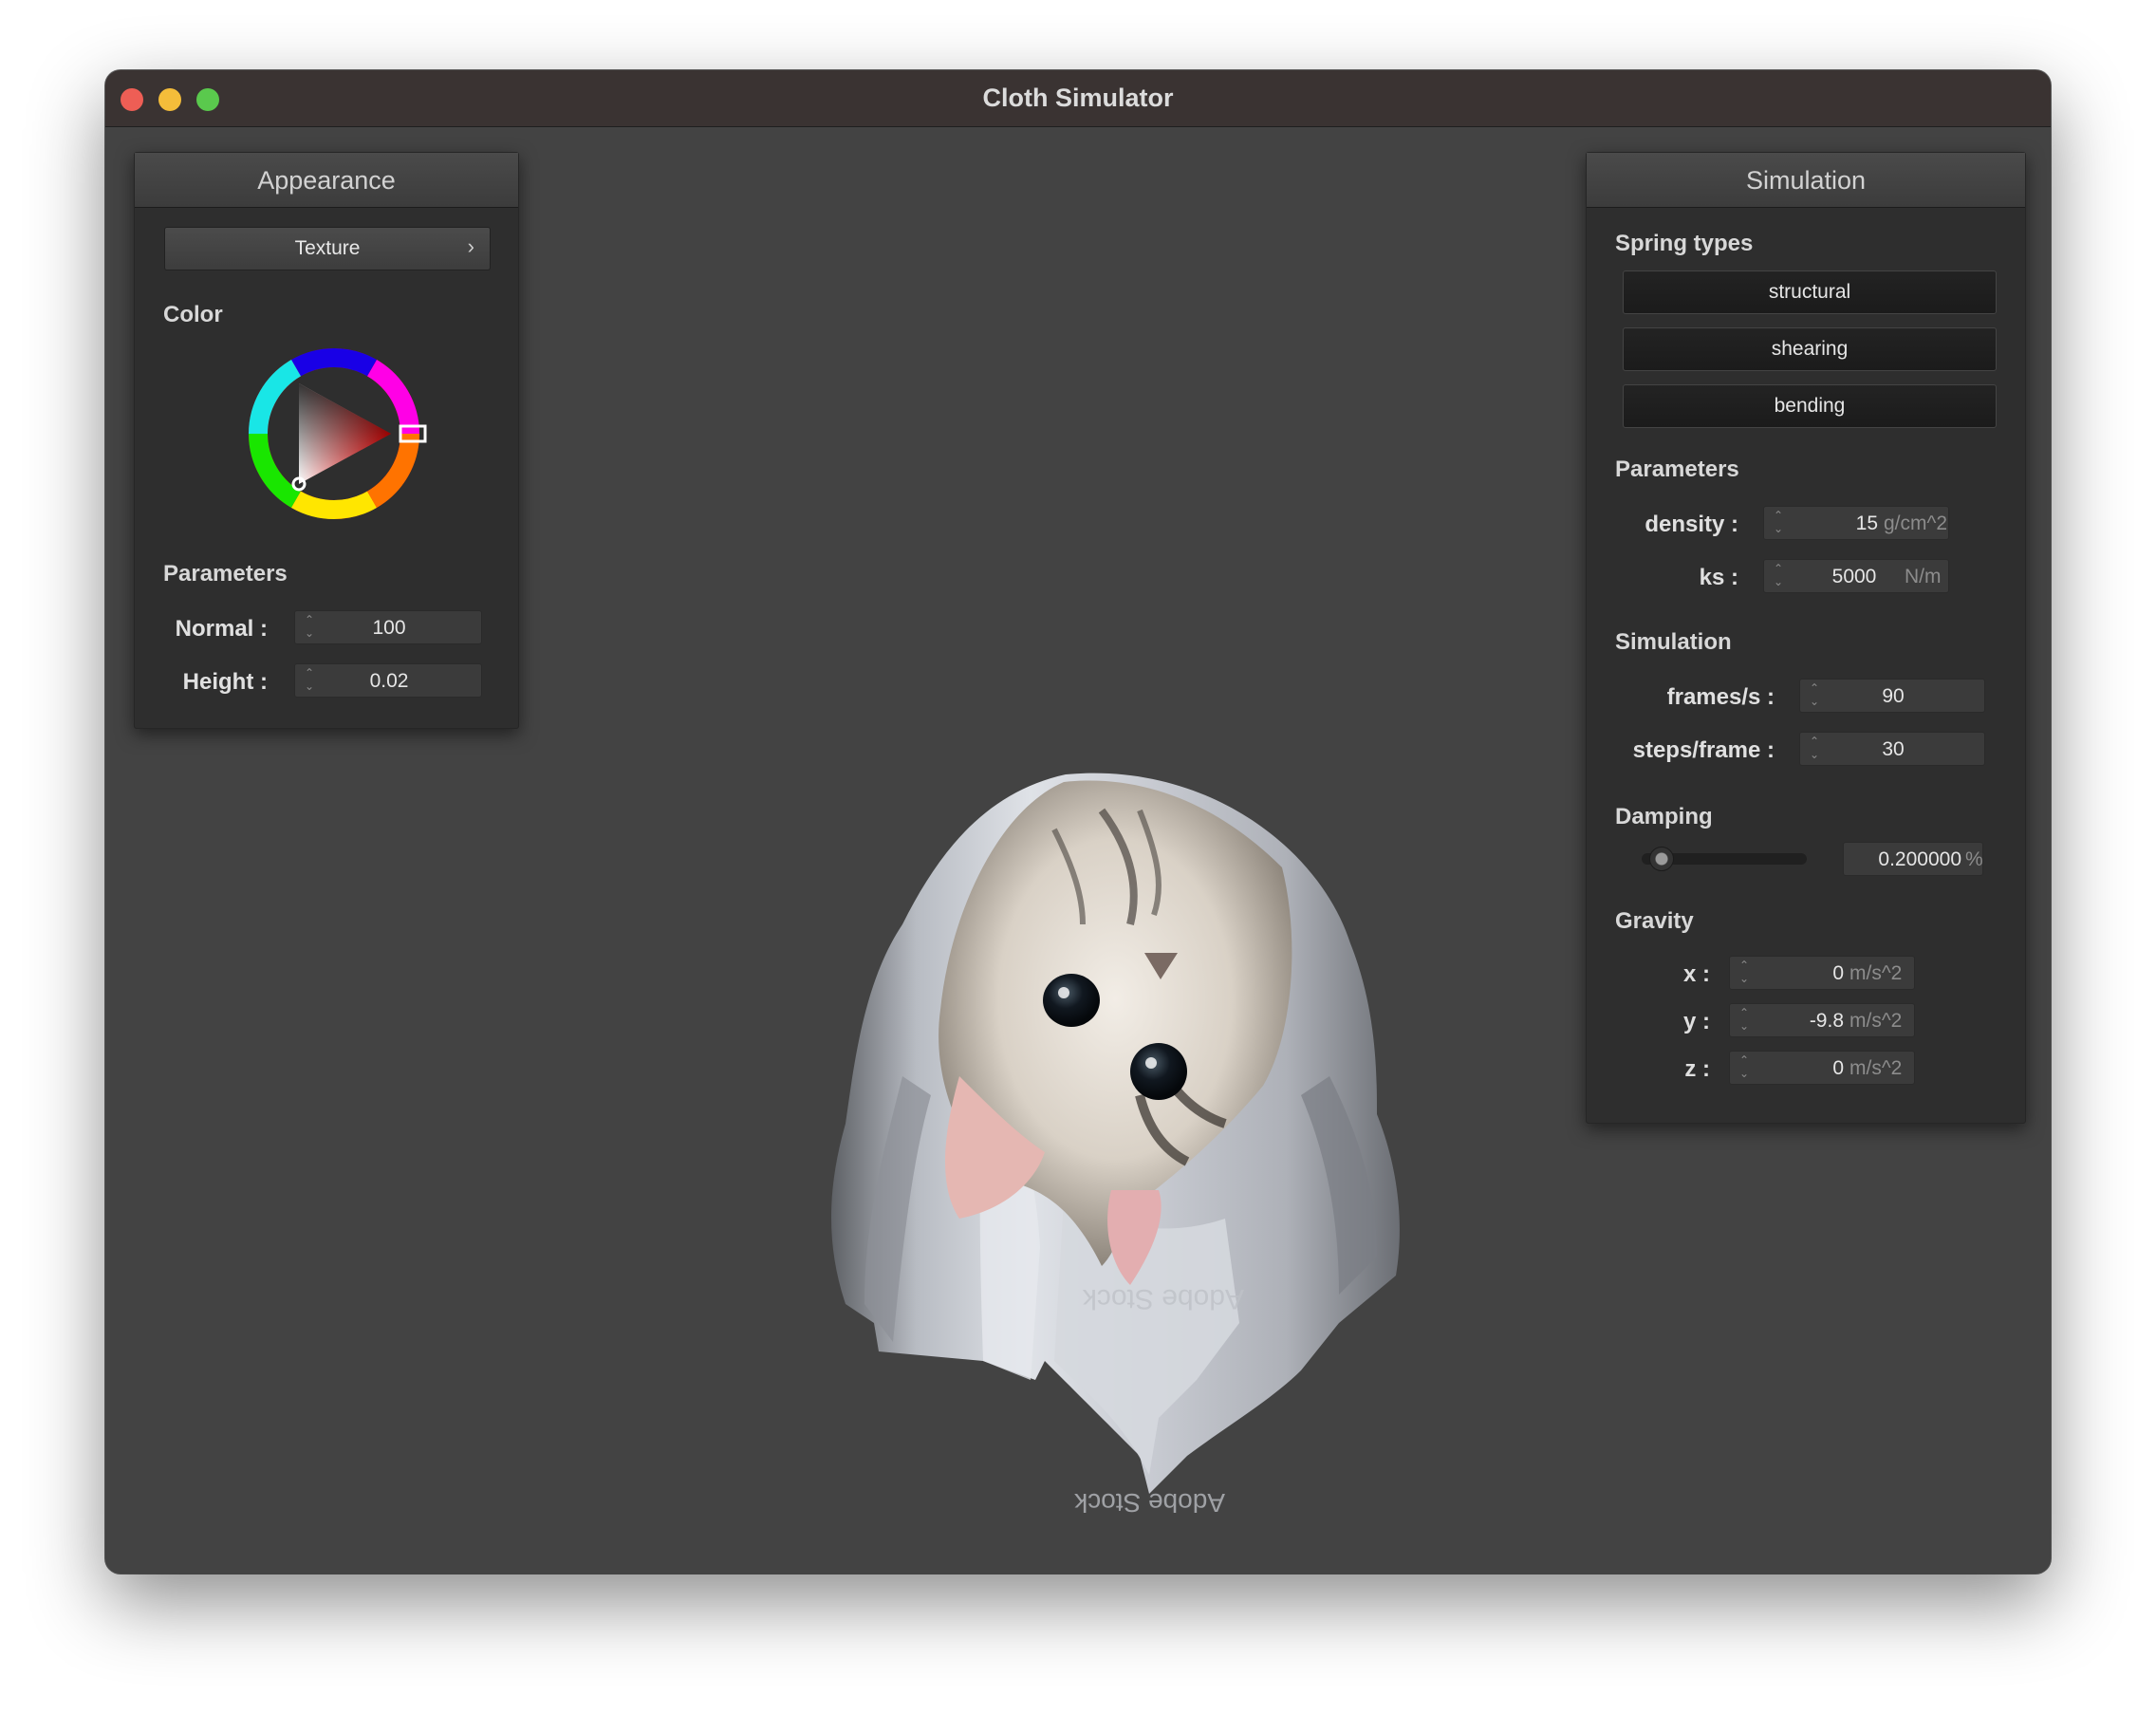 This screenshot has height=1714, width=2156. What do you see at coordinates (1718, 577) in the screenshot?
I see `ks-label: ks :` at bounding box center [1718, 577].